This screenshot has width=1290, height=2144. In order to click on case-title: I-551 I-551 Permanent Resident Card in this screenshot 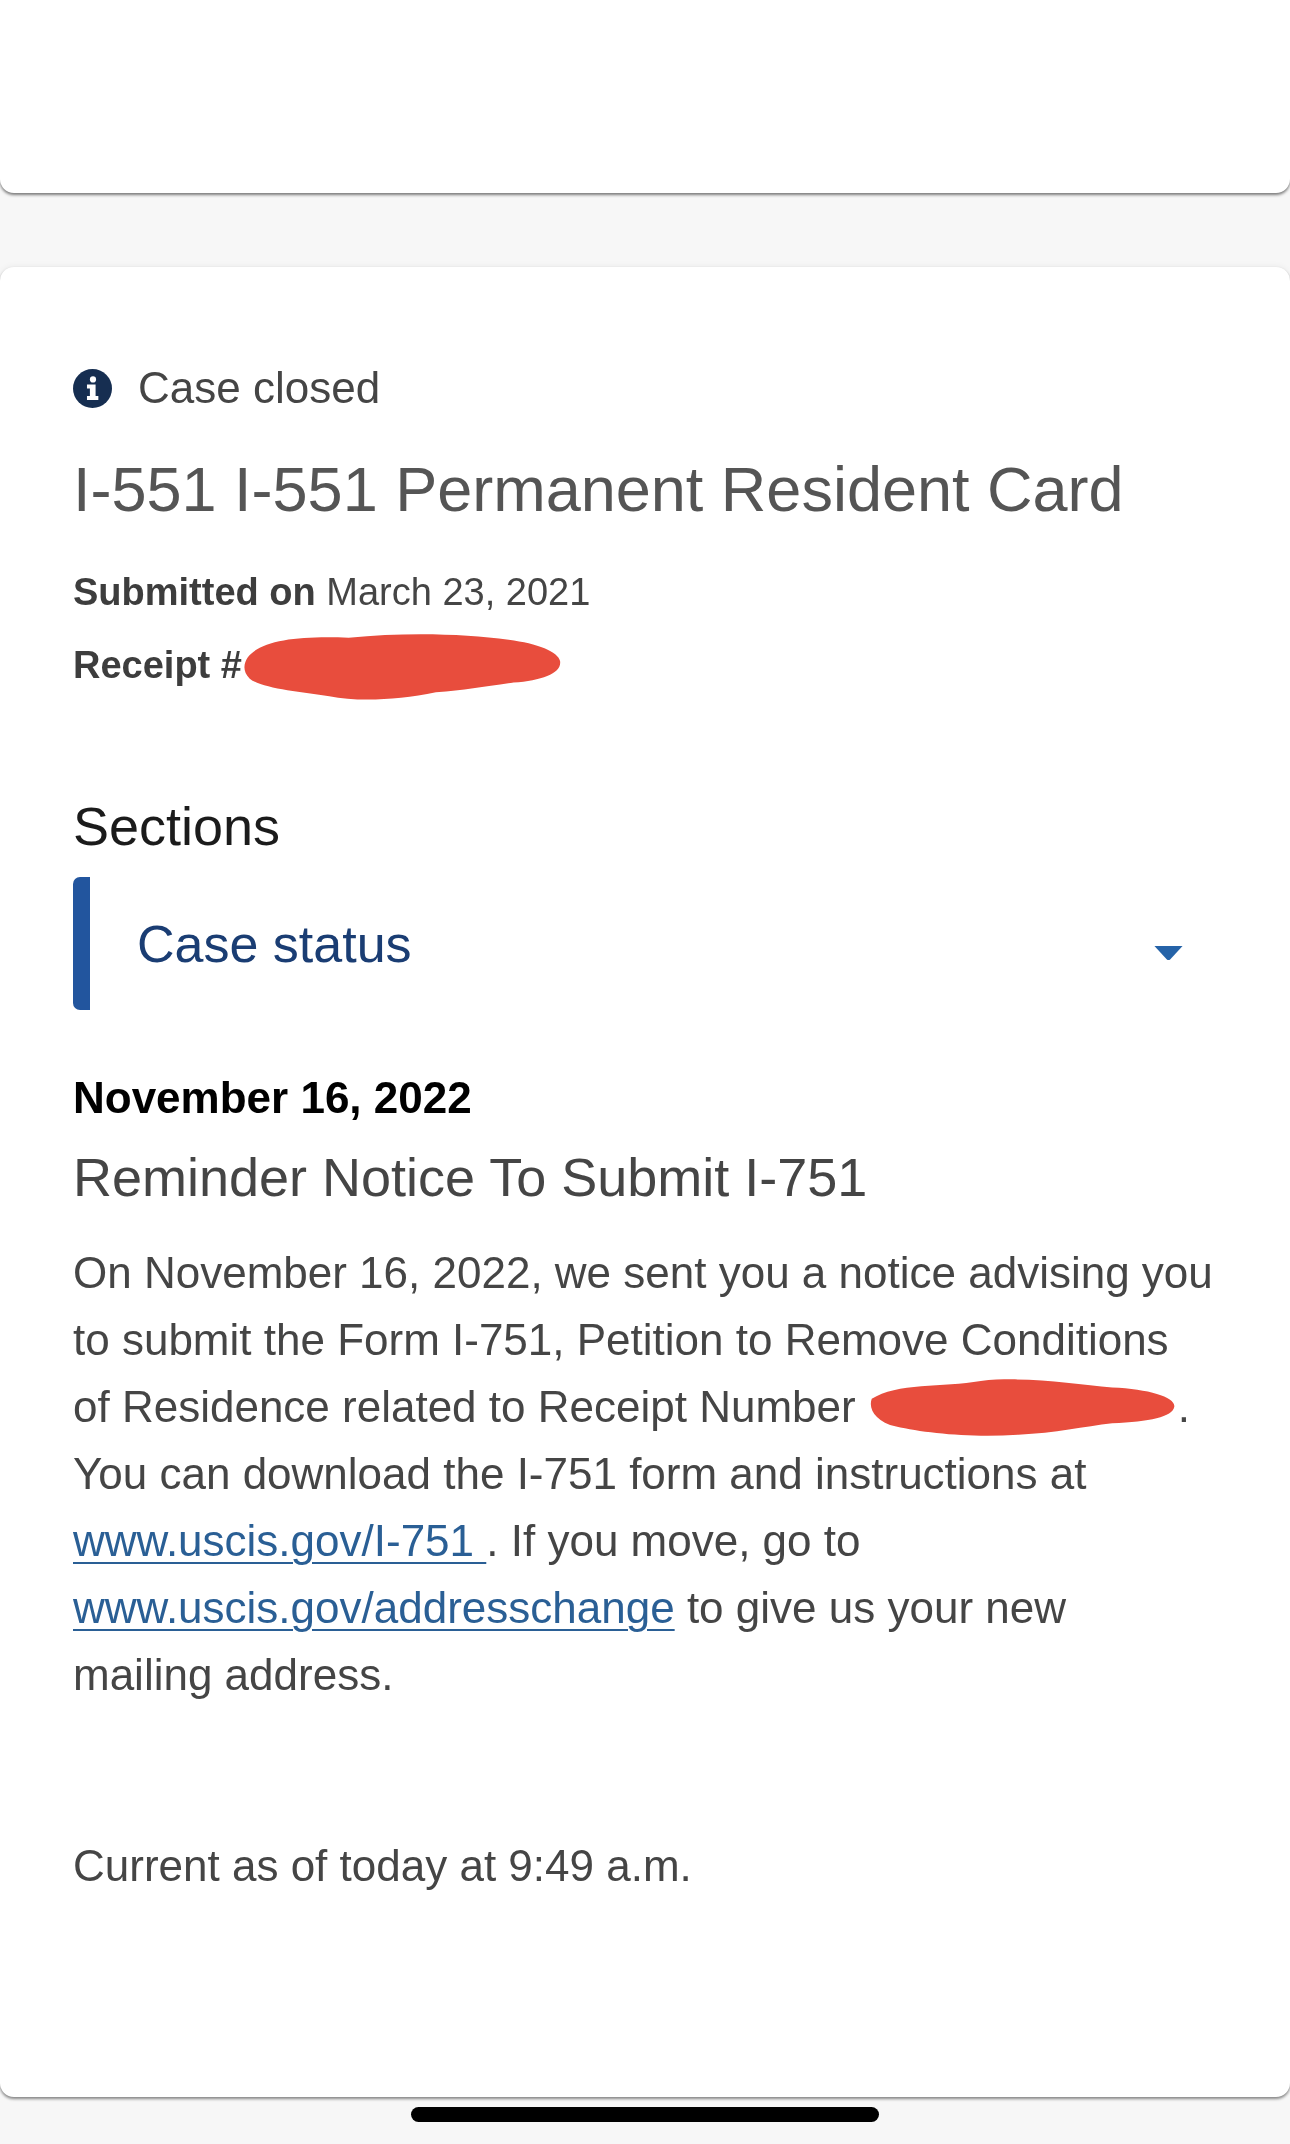, I will do `click(599, 489)`.